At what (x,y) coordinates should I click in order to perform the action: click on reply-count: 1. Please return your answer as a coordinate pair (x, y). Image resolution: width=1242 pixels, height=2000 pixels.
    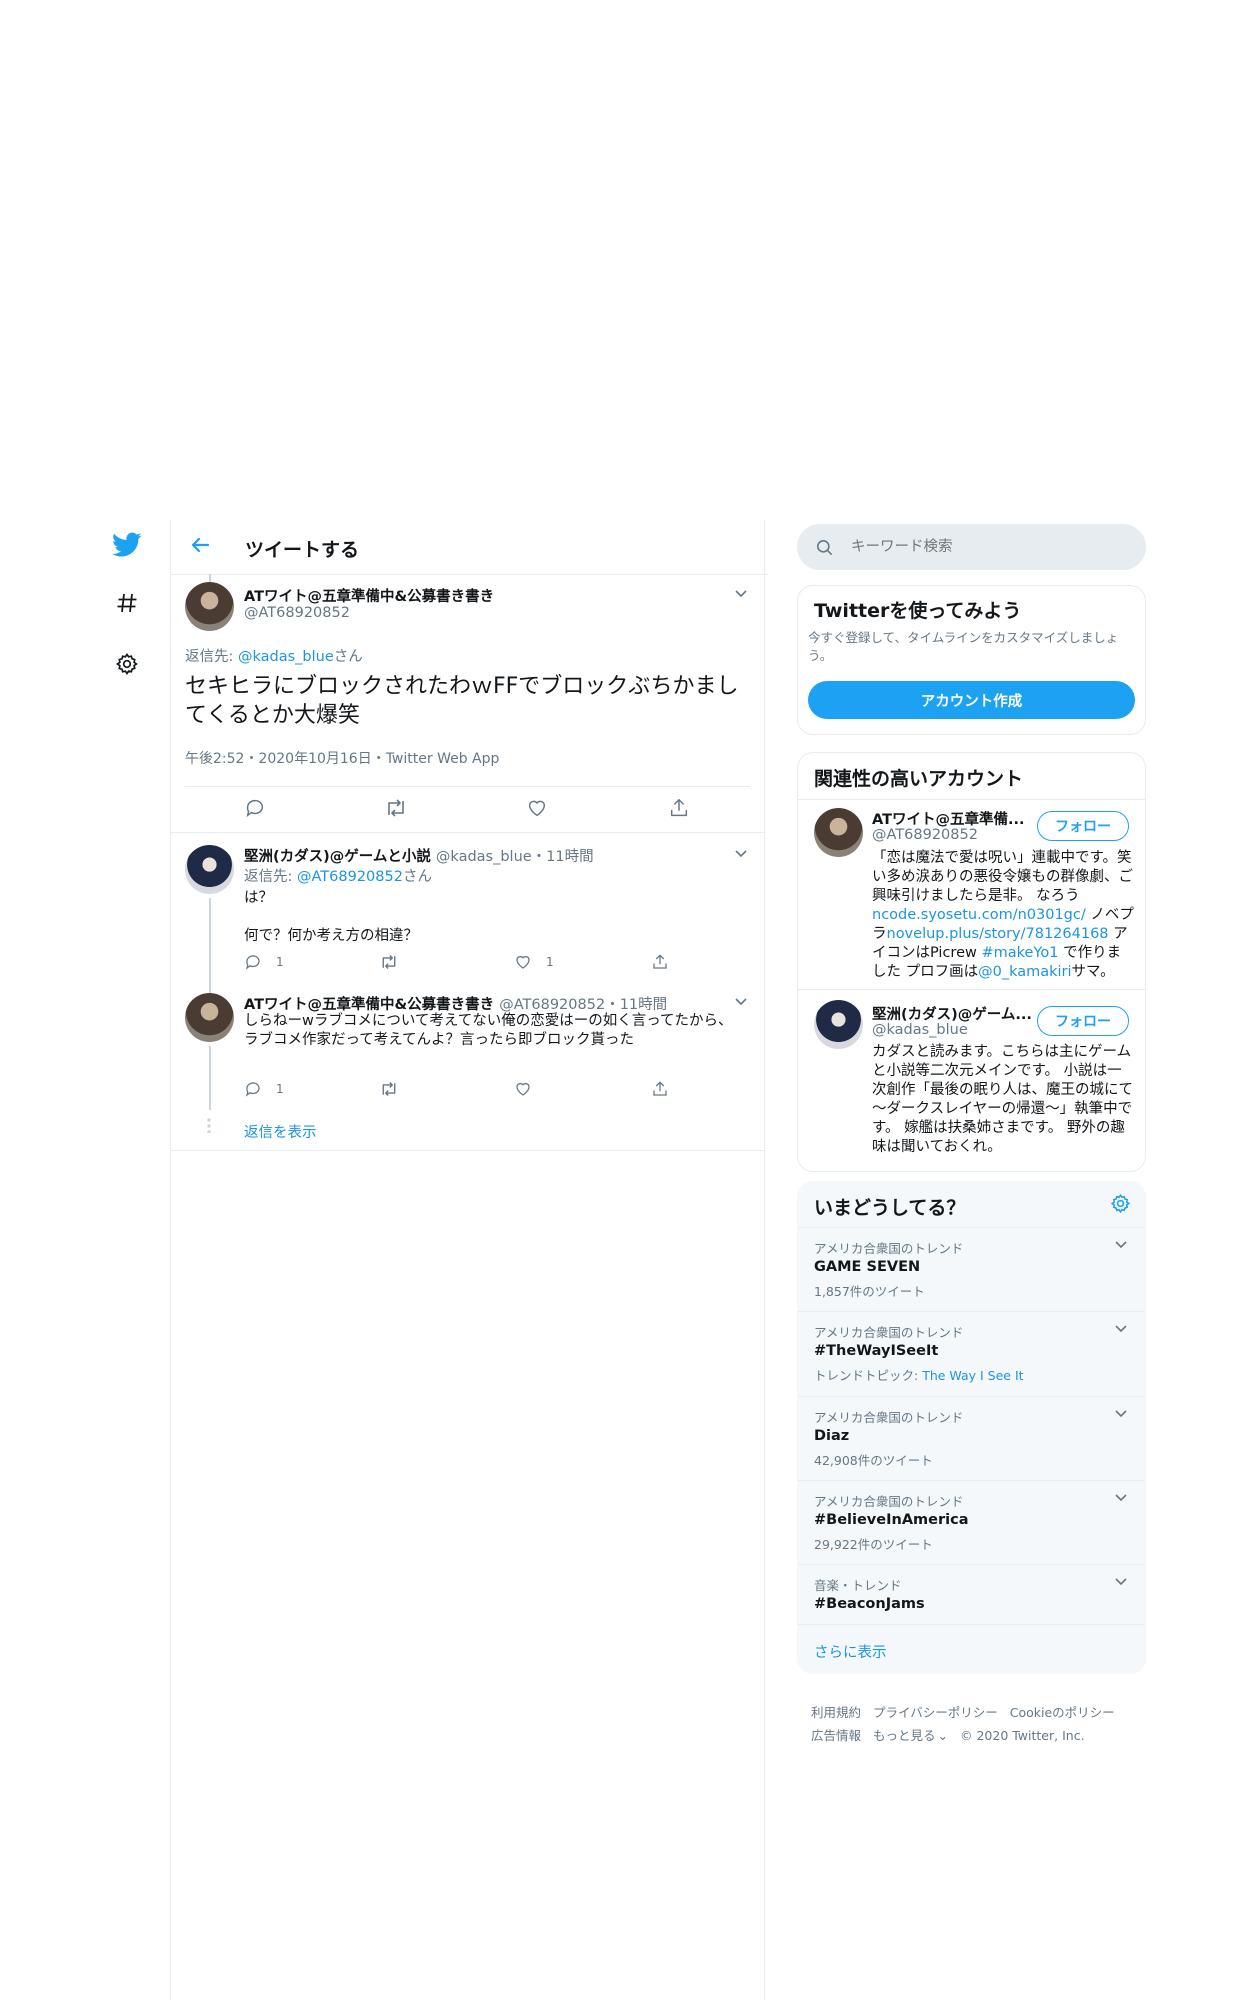
    Looking at the image, I should click on (280, 962).